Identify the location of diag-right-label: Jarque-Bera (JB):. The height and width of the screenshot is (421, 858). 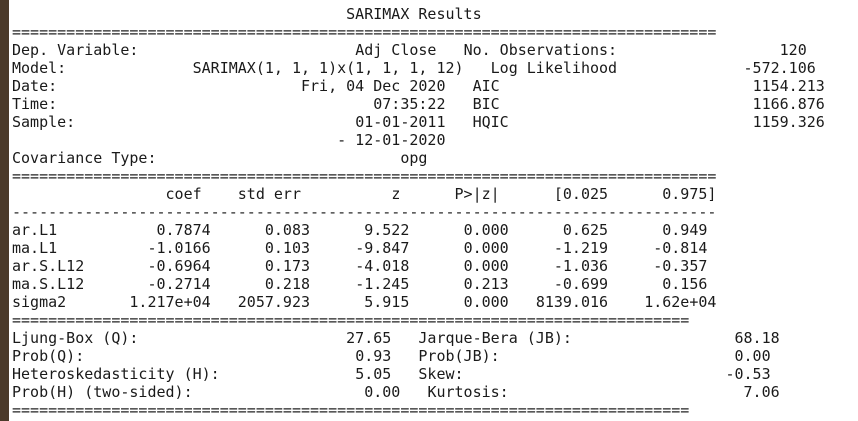
(495, 338).